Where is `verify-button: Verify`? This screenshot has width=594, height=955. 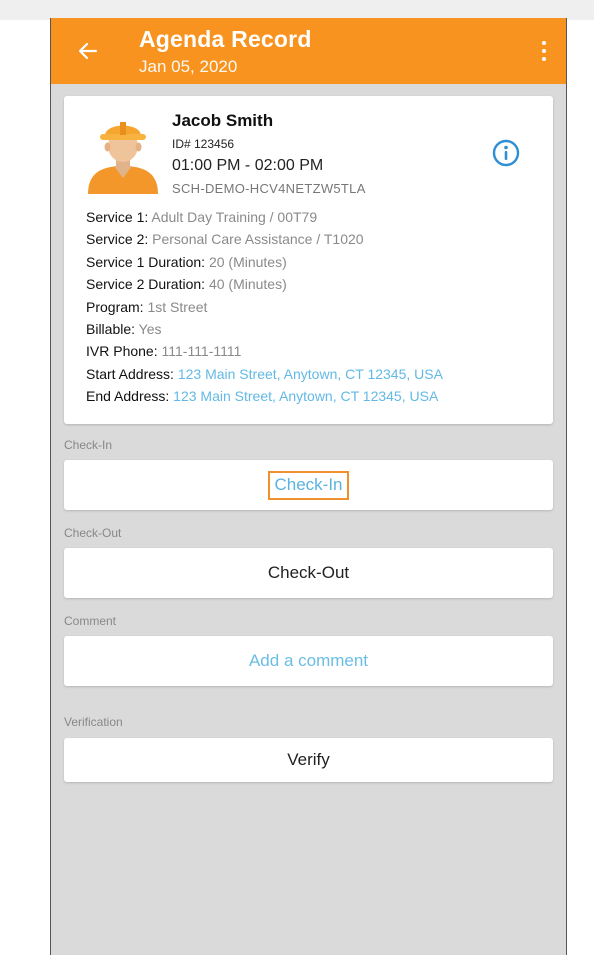 verify-button: Verify is located at coordinates (308, 760).